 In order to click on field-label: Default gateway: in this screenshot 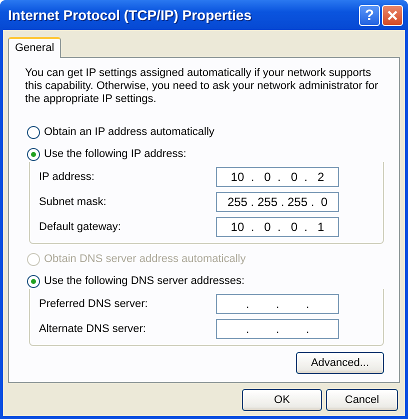, I will do `click(80, 227)`.